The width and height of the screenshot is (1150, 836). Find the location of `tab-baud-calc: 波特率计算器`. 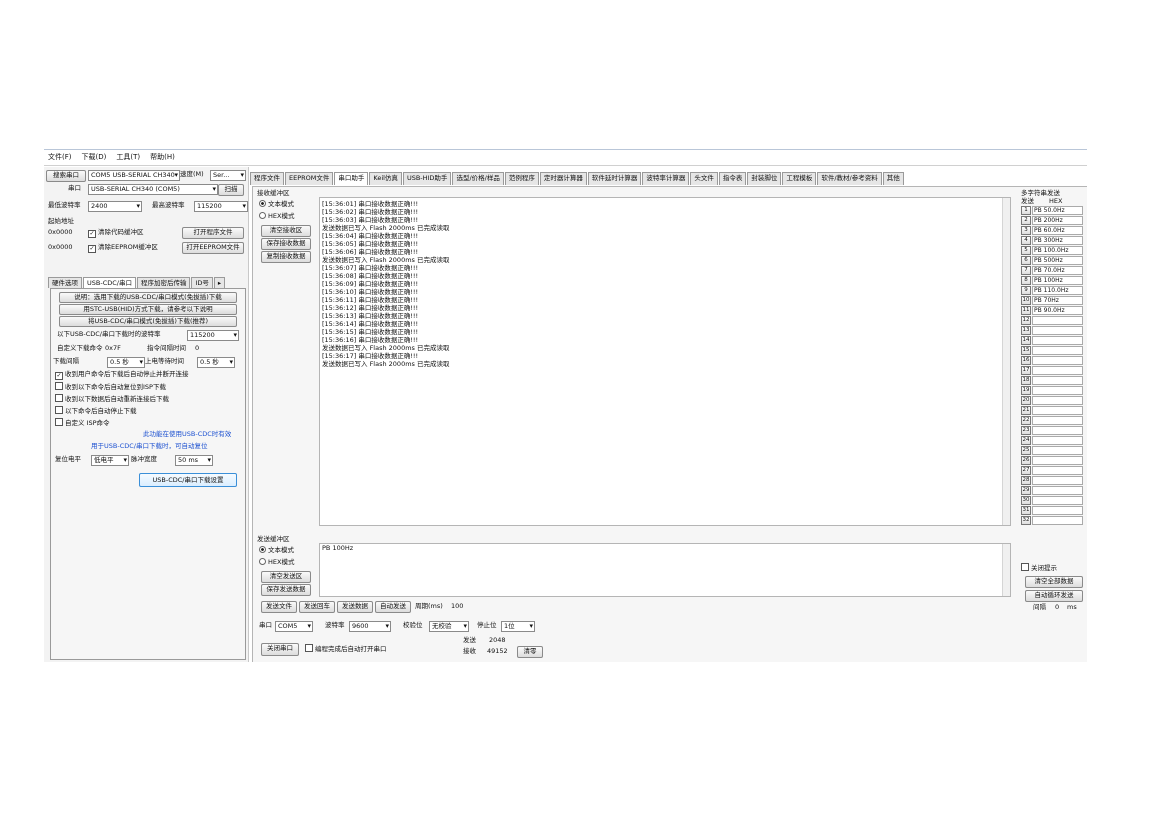

tab-baud-calc: 波特率计算器 is located at coordinates (666, 178).